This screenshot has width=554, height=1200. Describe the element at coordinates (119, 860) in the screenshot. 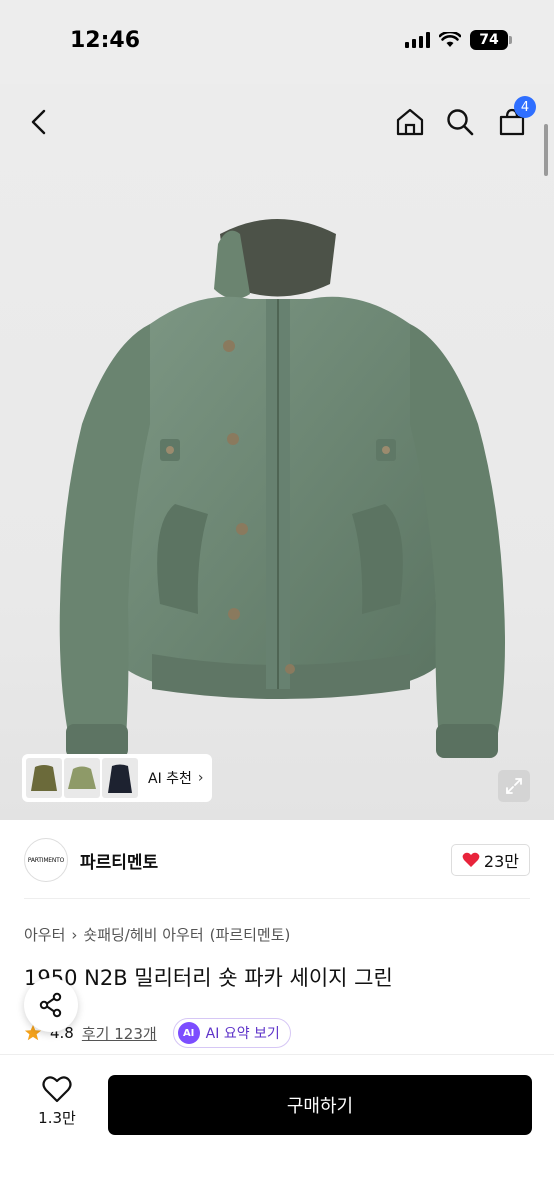

I see `brand-name: 파르티멘토` at that location.